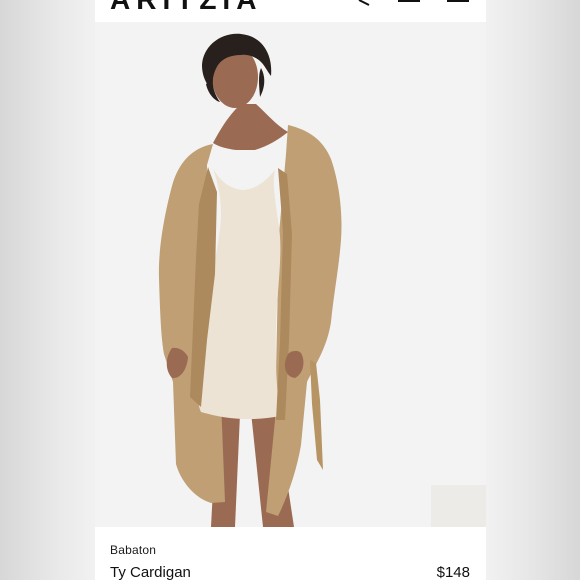 Image resolution: width=580 pixels, height=580 pixels. What do you see at coordinates (290, 553) in the screenshot?
I see `product-info: Babaton Ty Cardigan $148` at bounding box center [290, 553].